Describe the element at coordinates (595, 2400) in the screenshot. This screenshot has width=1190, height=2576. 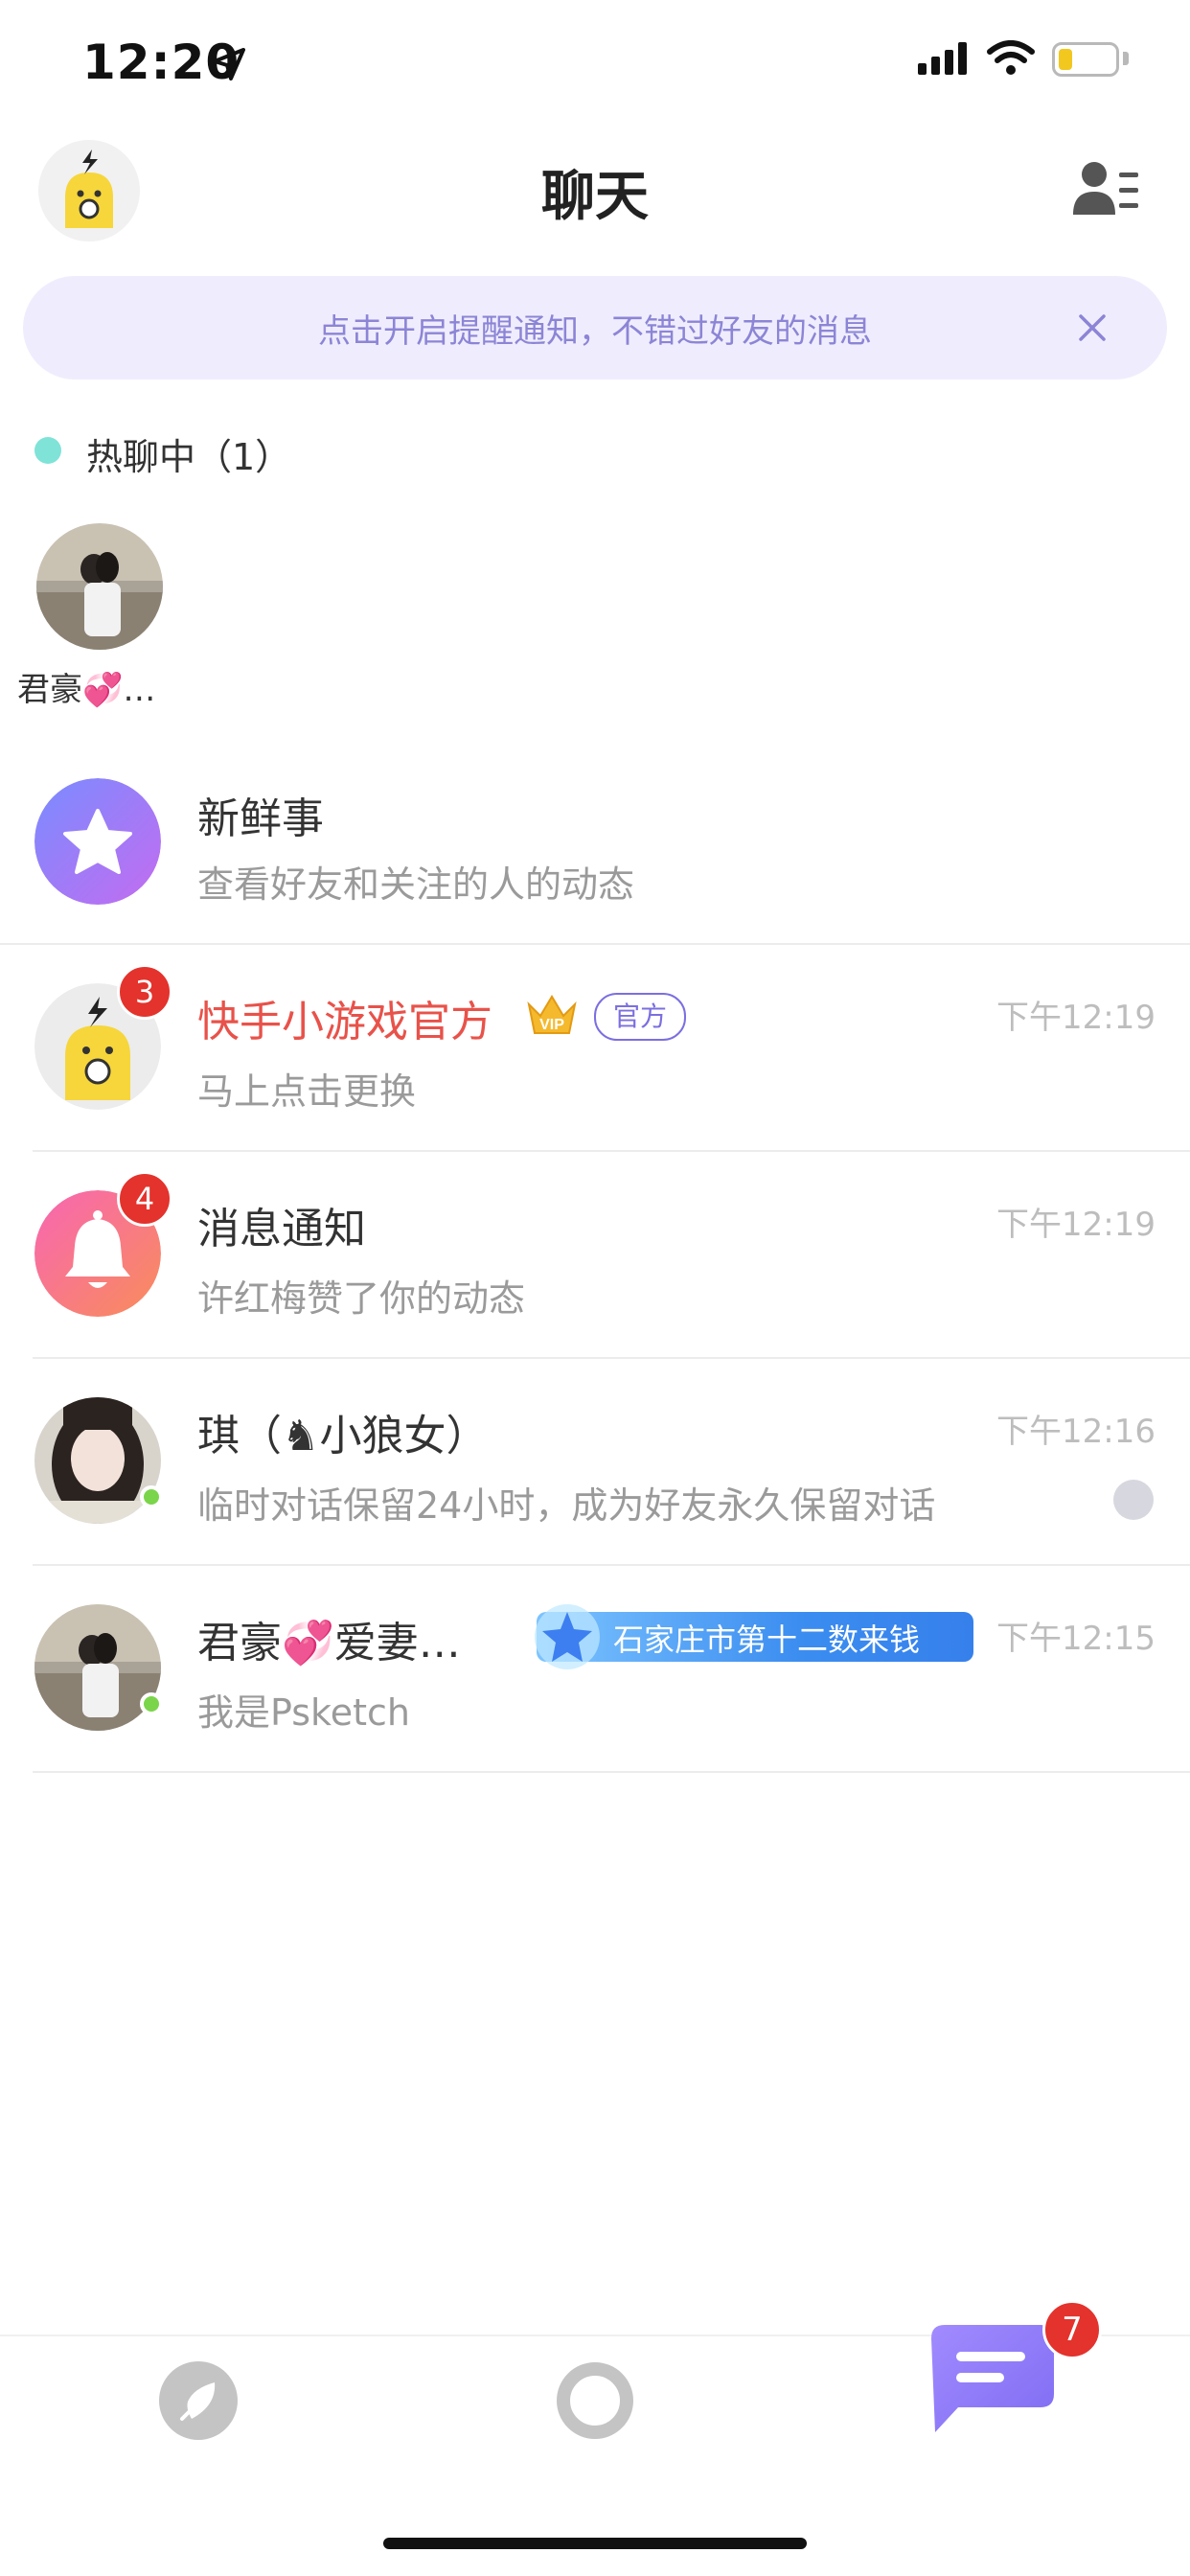
I see `live-circle-icon` at that location.